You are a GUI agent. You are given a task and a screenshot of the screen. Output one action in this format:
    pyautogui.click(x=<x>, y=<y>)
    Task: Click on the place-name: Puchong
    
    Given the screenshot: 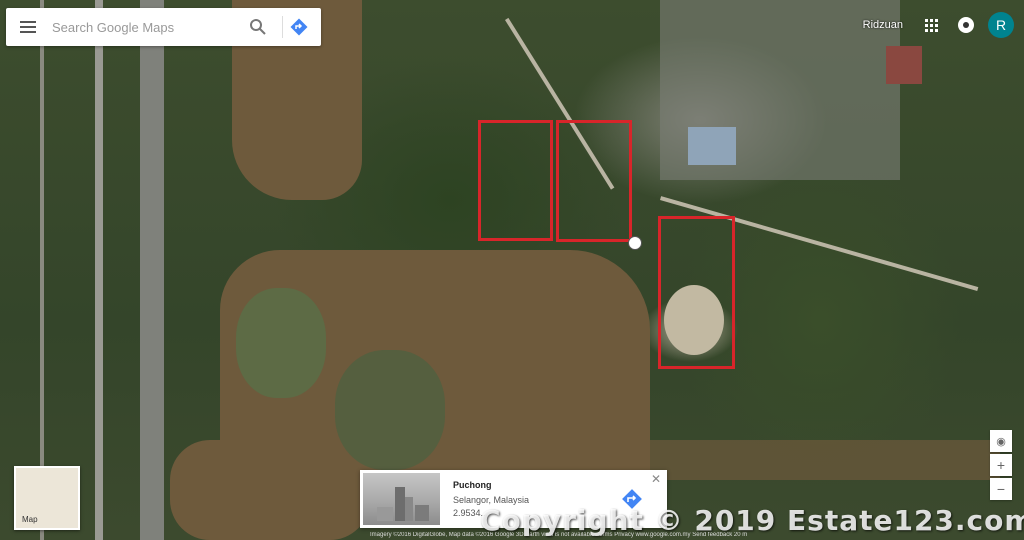 What is the action you would take?
    pyautogui.click(x=472, y=485)
    